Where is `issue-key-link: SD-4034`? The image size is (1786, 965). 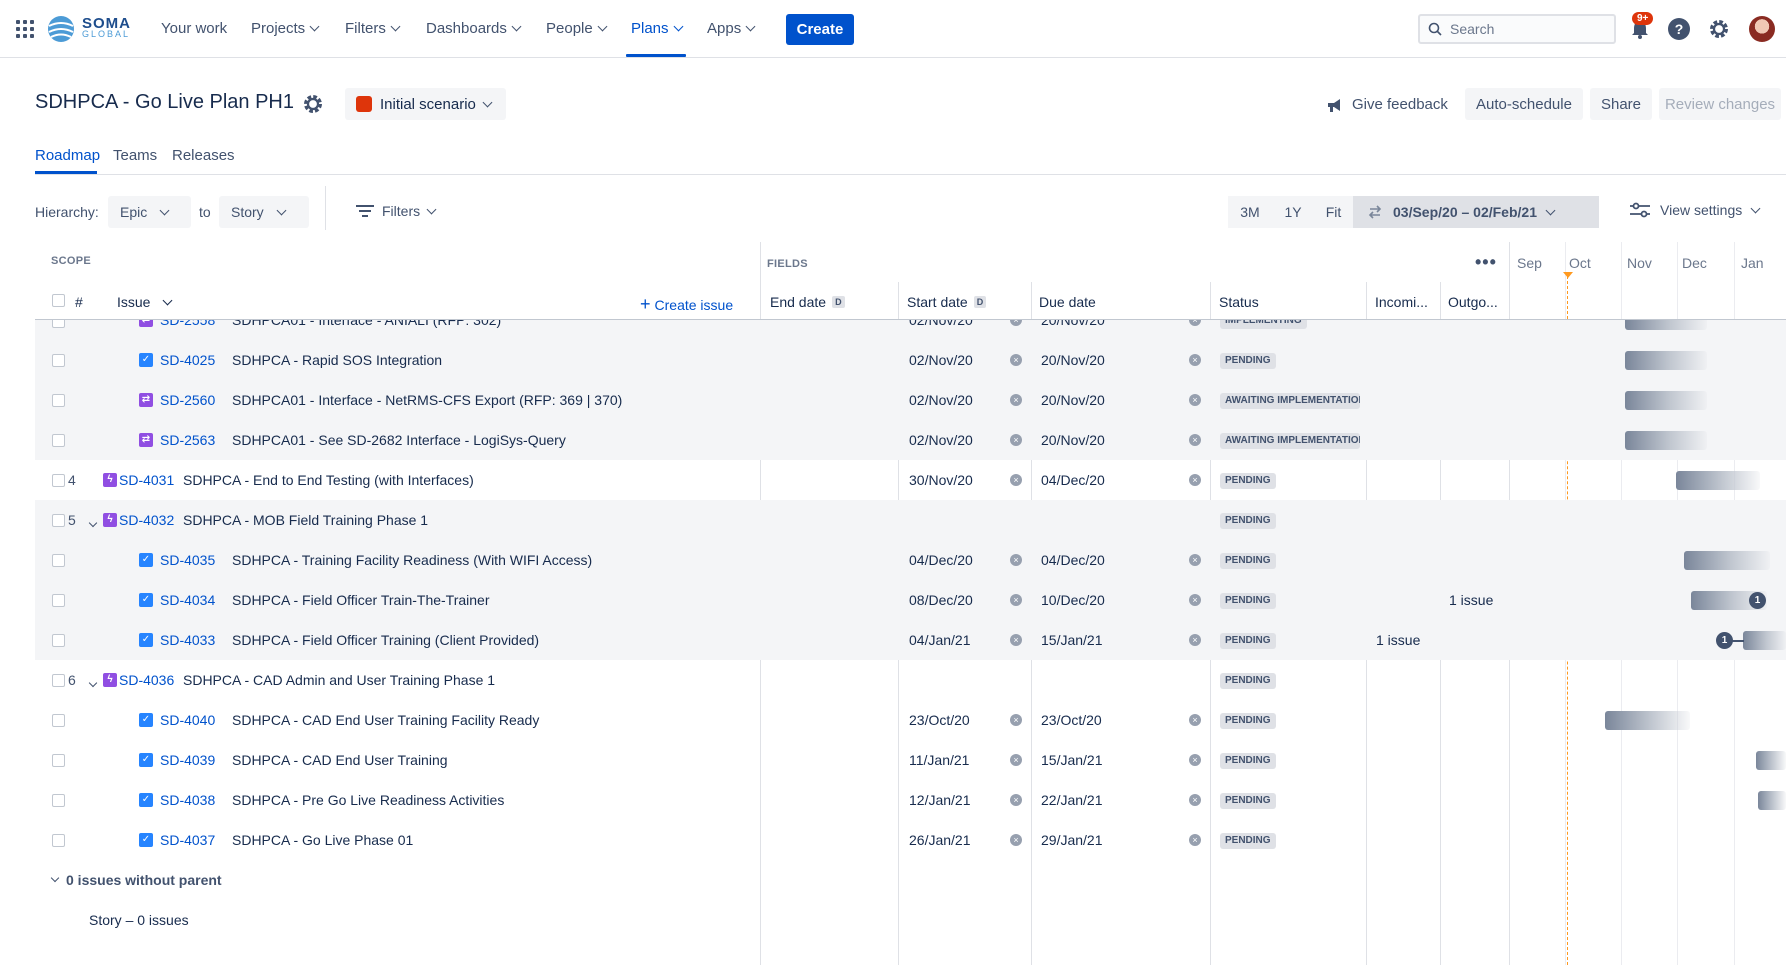
issue-key-link: SD-4034 is located at coordinates (187, 600).